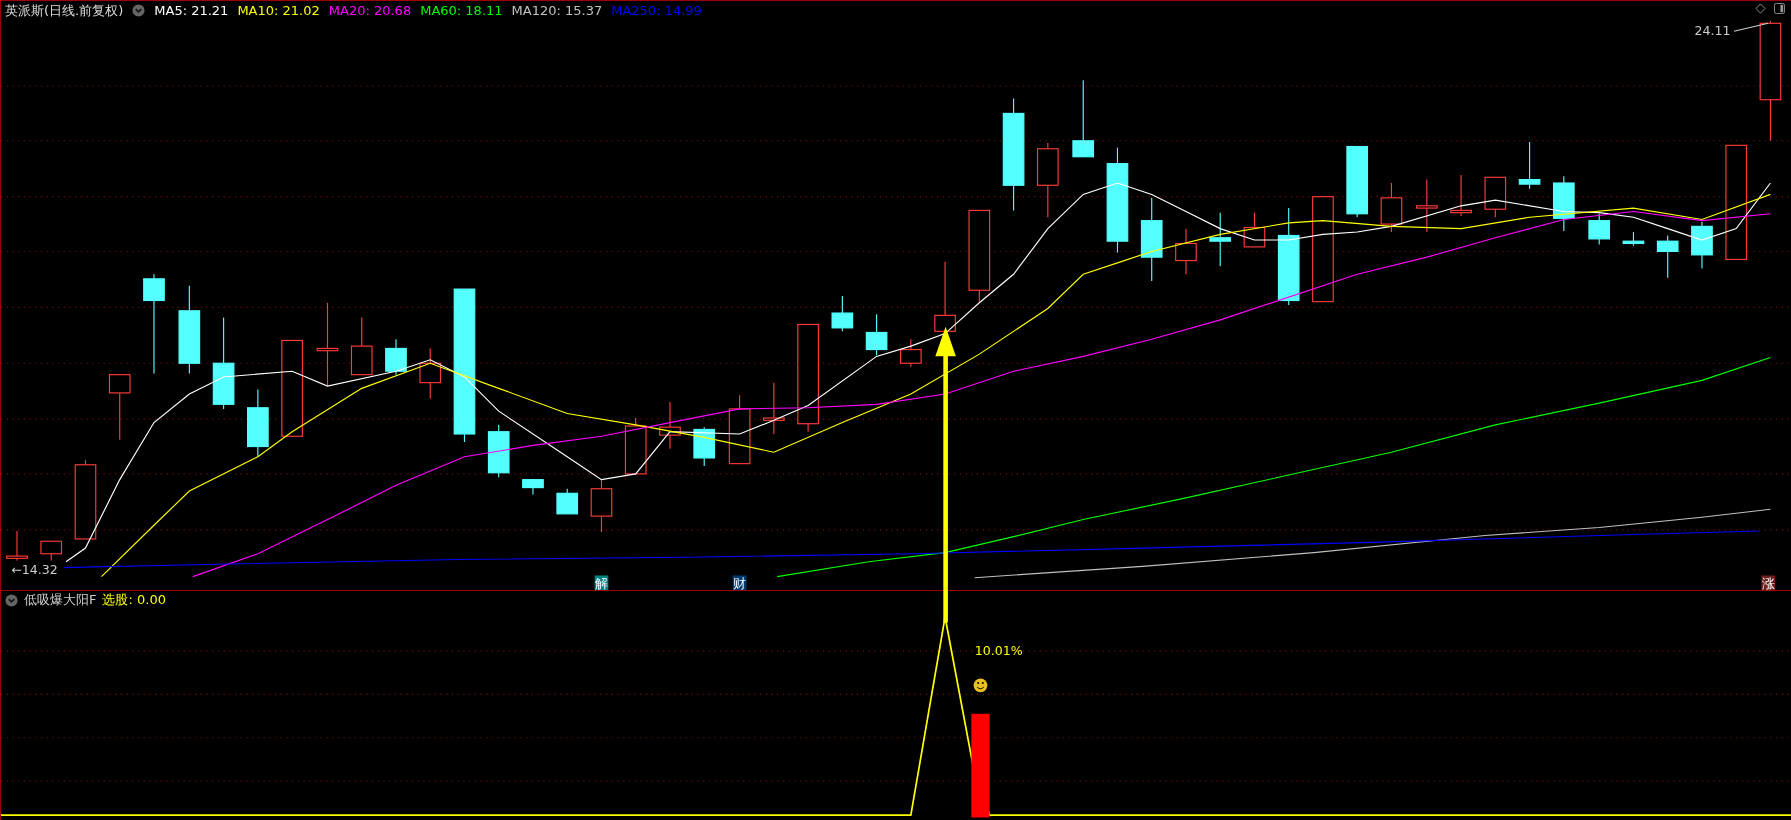  Describe the element at coordinates (461, 11) in the screenshot. I see `moving-average-label: MA60: 18.11` at that location.